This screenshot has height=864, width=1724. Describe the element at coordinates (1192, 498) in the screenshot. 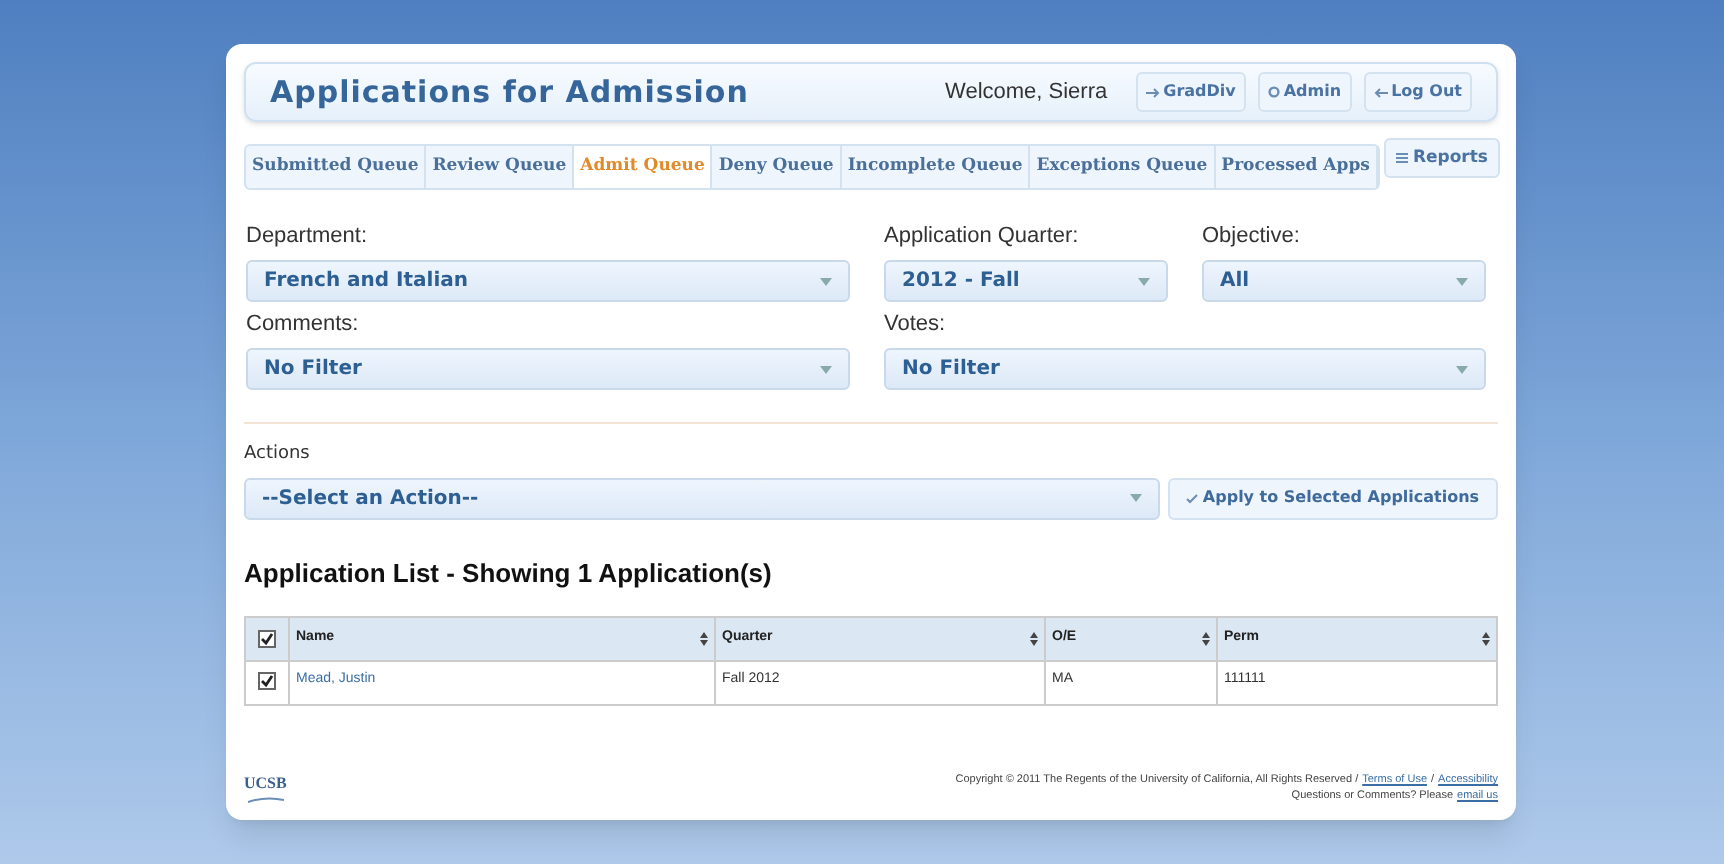

I see `check-icon` at that location.